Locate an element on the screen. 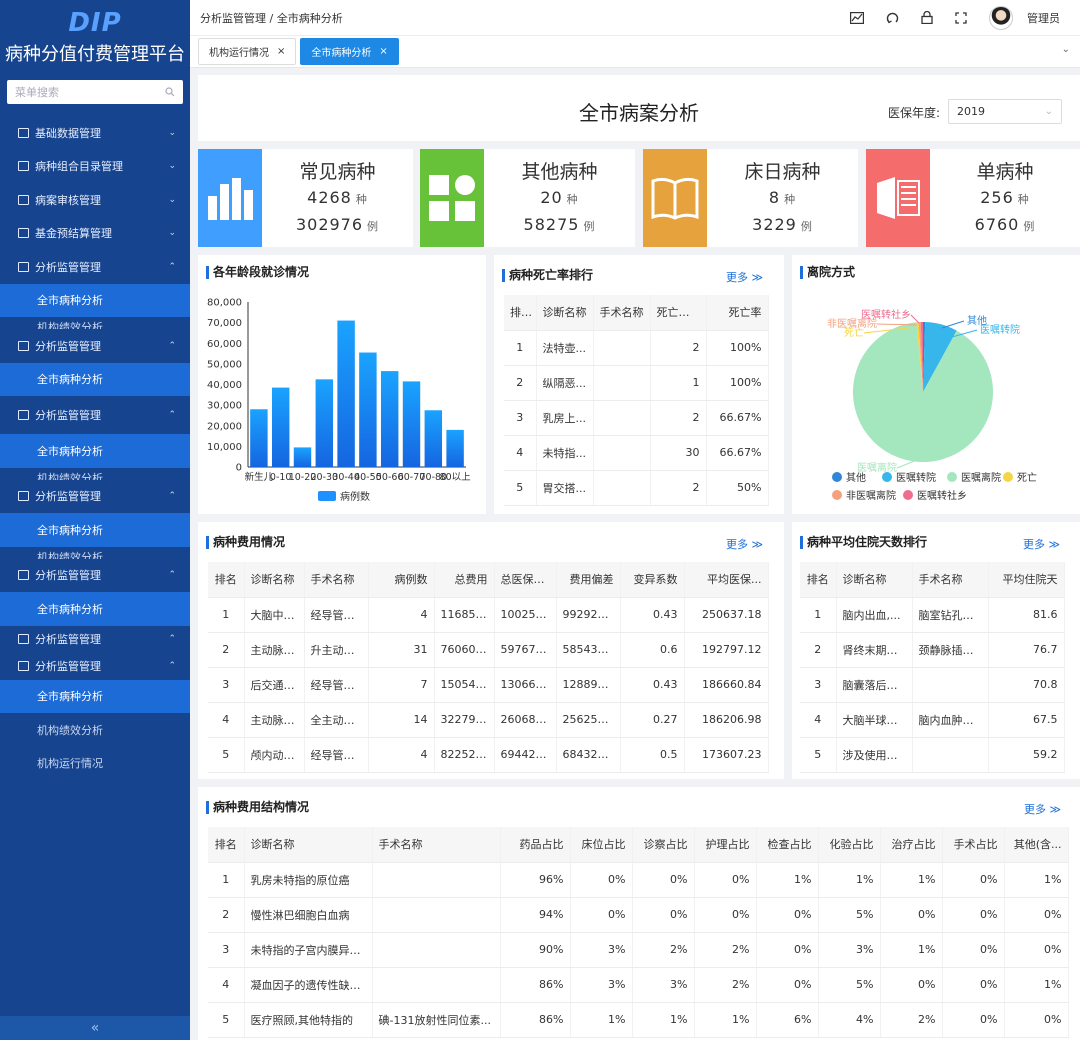  year-select: 2019 ⌄ is located at coordinates (1005, 111).